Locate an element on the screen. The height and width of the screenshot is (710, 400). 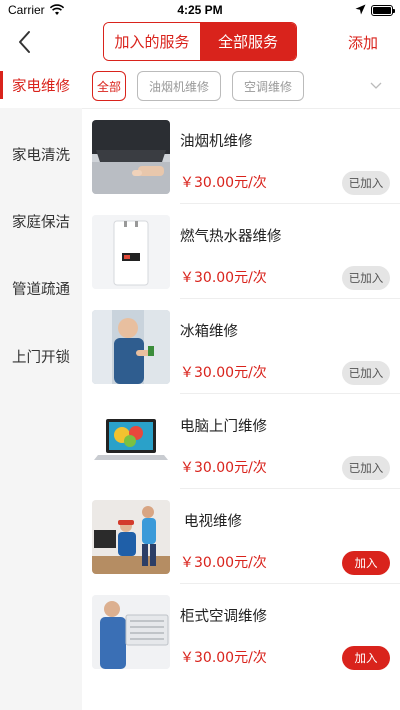
service-name: 冰箱维修 is located at coordinates (209, 332).